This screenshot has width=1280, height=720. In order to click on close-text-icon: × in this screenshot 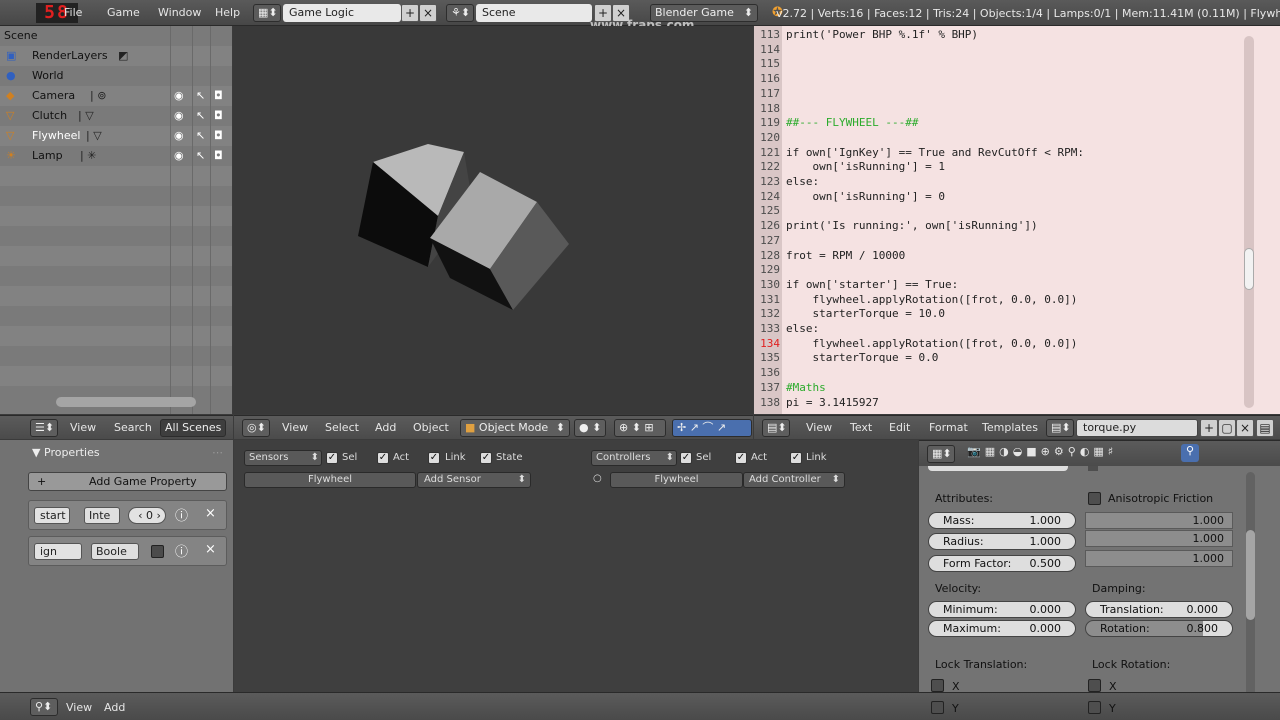, I will do `click(1245, 428)`.